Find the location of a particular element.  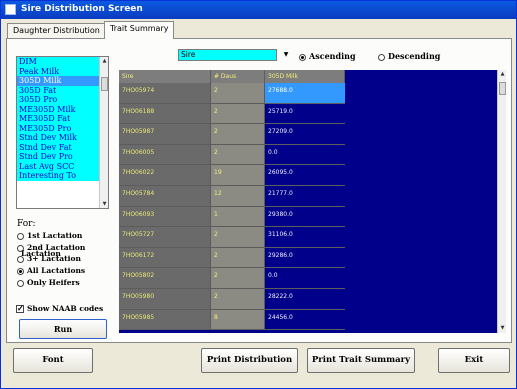

trait-list-item: 305D Milk is located at coordinates (58, 81).